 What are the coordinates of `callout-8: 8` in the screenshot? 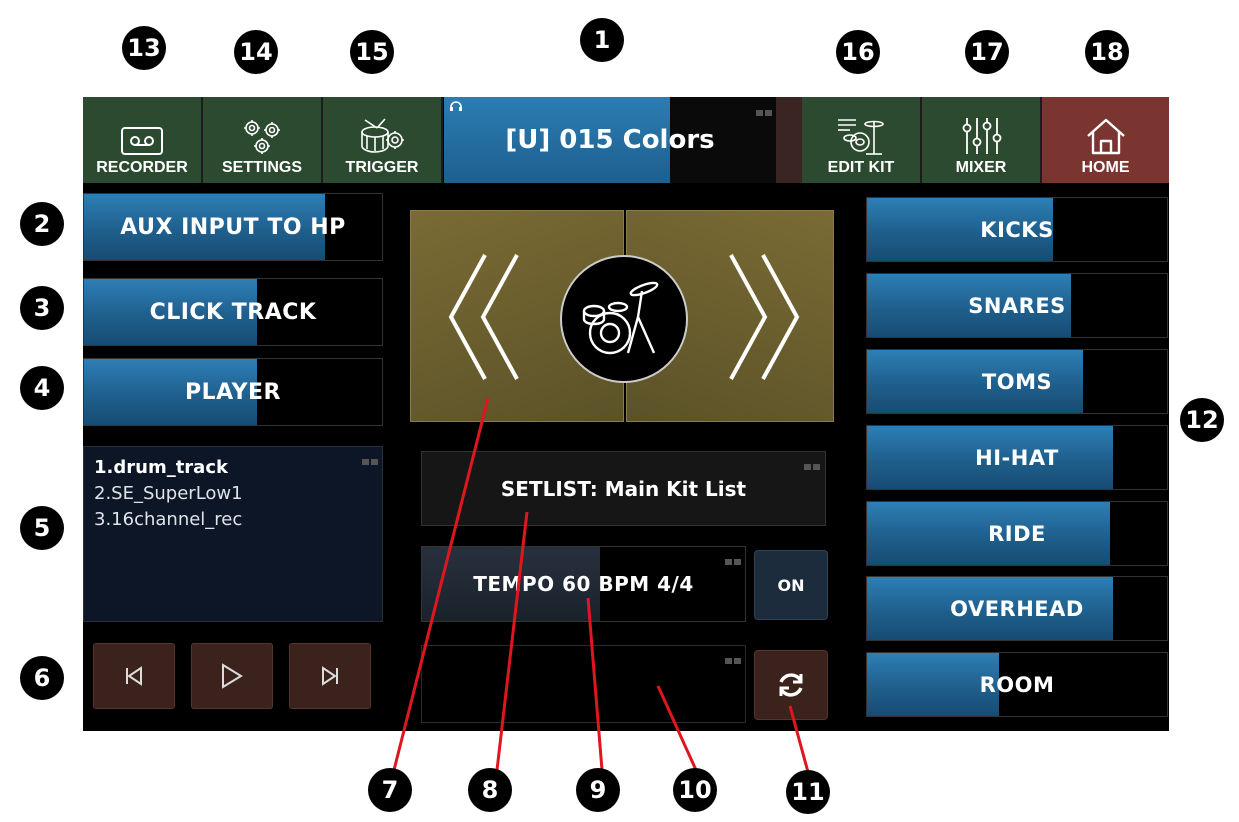 It's located at (490, 790).